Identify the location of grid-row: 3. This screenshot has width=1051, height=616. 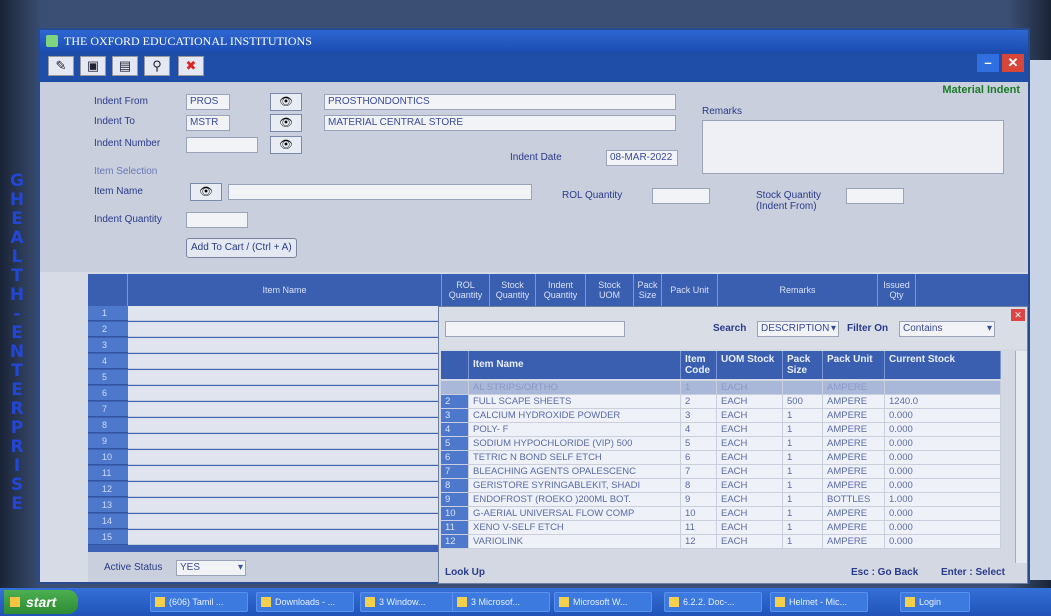
(265, 346).